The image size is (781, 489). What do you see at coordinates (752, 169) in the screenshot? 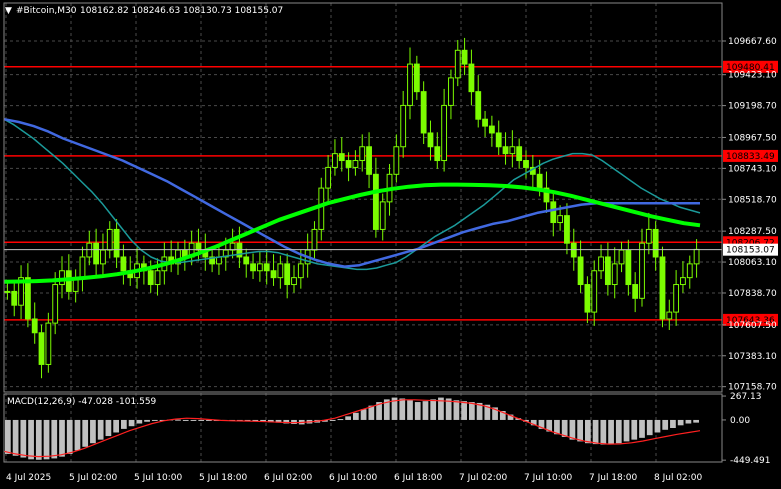
I see `price-tick-label: 108743.10` at bounding box center [752, 169].